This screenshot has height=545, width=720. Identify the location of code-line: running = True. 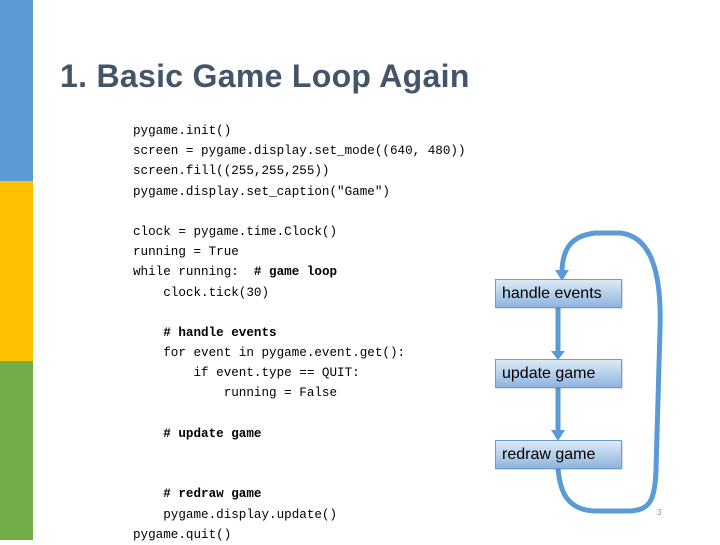
(299, 252).